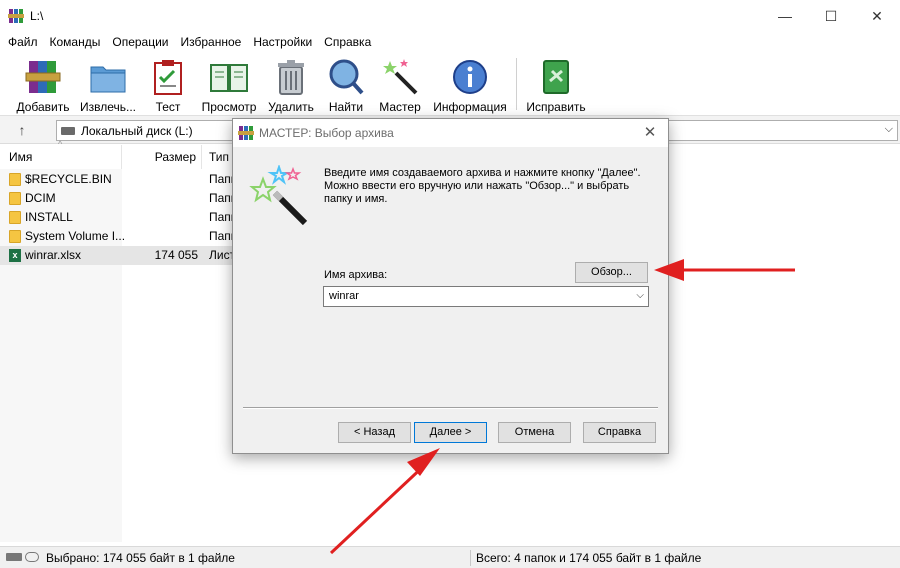 This screenshot has width=900, height=568. I want to click on status-total: Всего: 4 папок и 174 055 байт в 1 файле, so click(589, 558).